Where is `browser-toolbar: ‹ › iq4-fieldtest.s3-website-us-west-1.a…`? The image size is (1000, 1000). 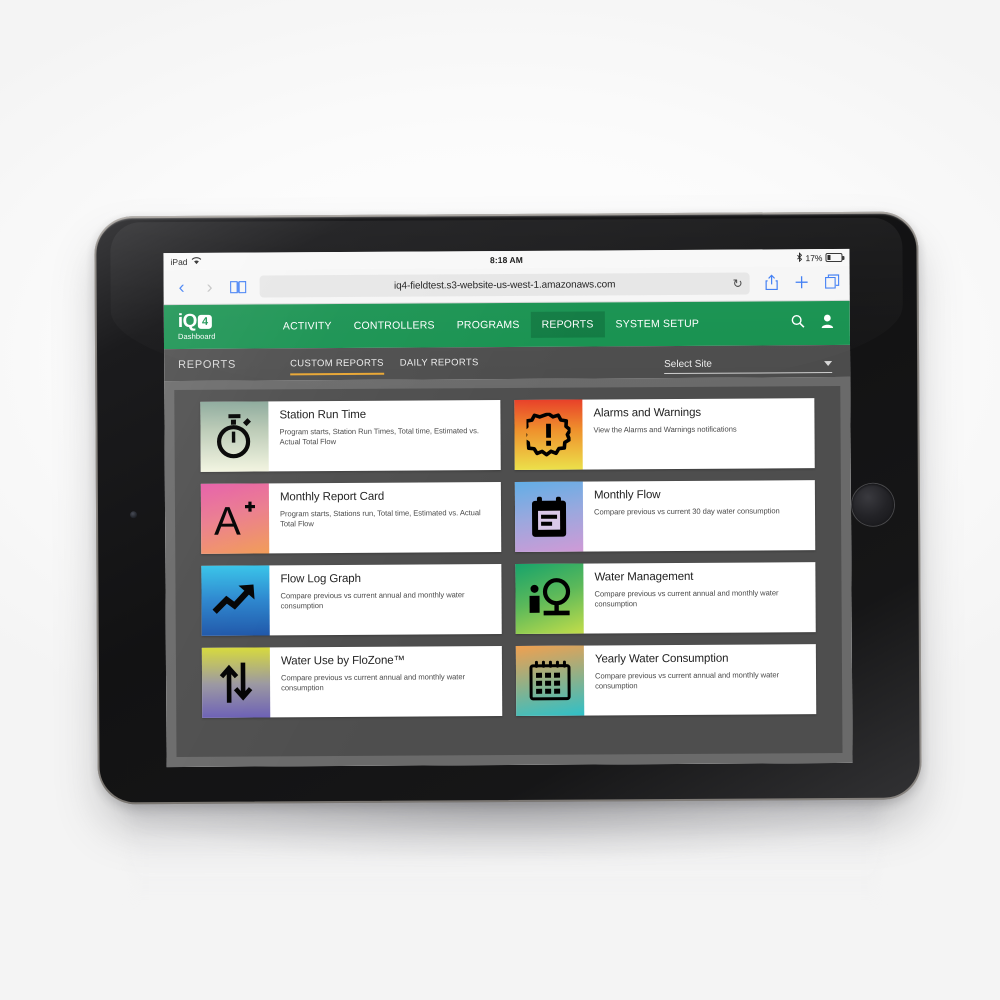 browser-toolbar: ‹ › iq4-fieldtest.s3-website-us-west-1.a… is located at coordinates (506, 285).